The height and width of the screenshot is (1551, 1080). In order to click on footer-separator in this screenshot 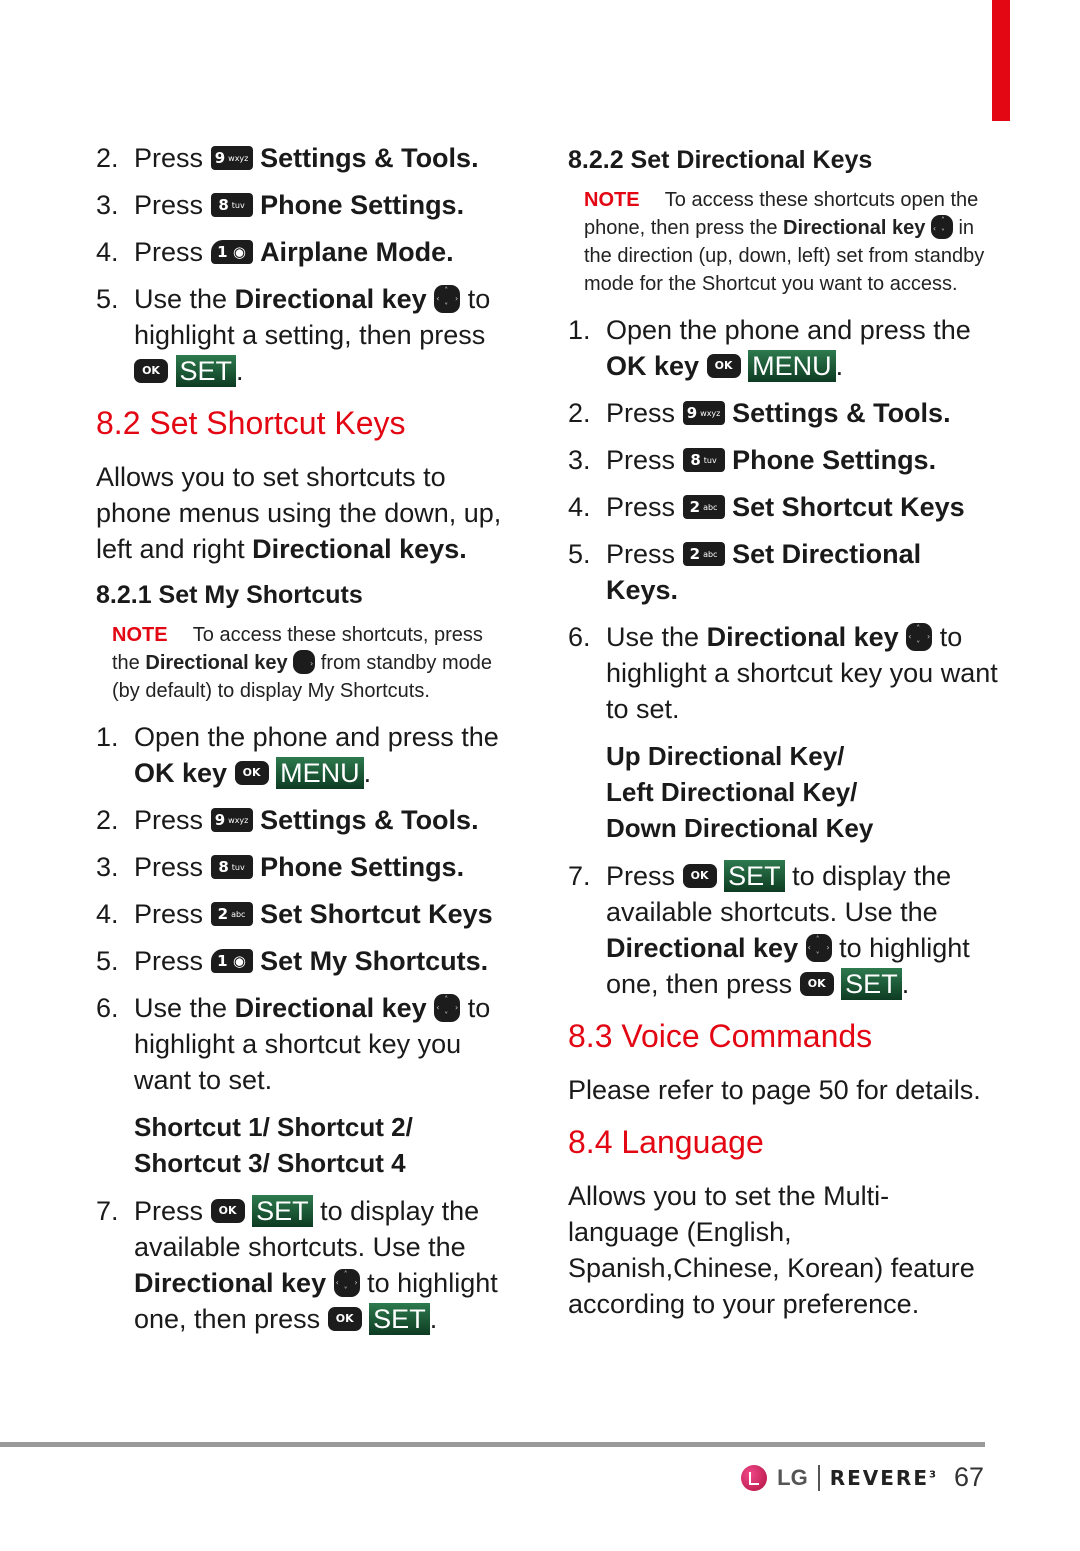, I will do `click(818, 1477)`.